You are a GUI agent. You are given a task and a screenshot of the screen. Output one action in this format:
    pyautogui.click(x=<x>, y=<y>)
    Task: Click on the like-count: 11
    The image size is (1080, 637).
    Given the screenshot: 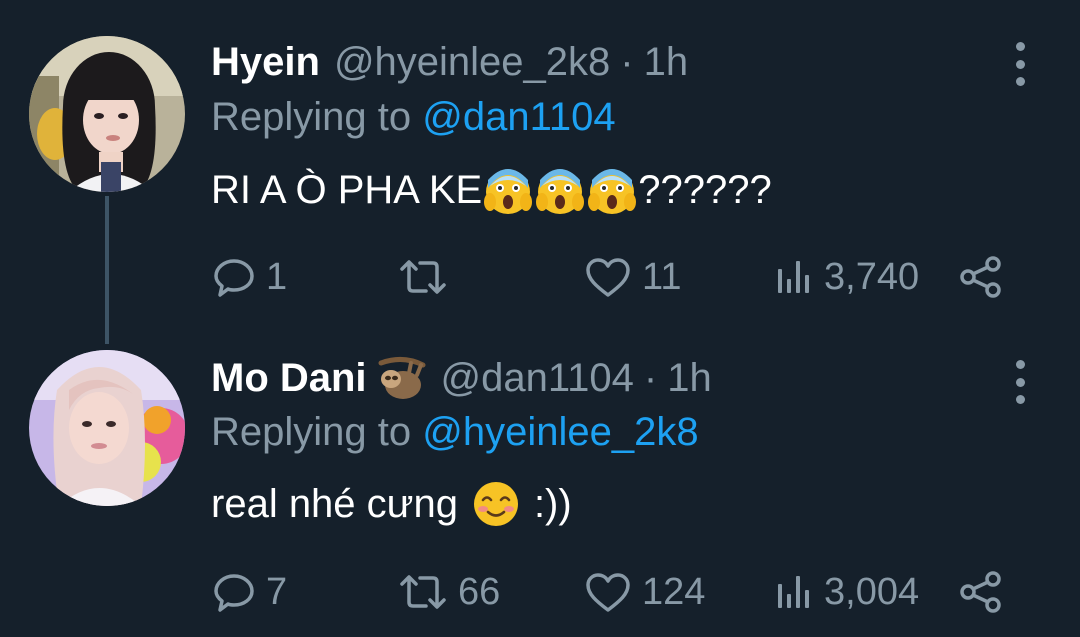 What is the action you would take?
    pyautogui.click(x=662, y=276)
    